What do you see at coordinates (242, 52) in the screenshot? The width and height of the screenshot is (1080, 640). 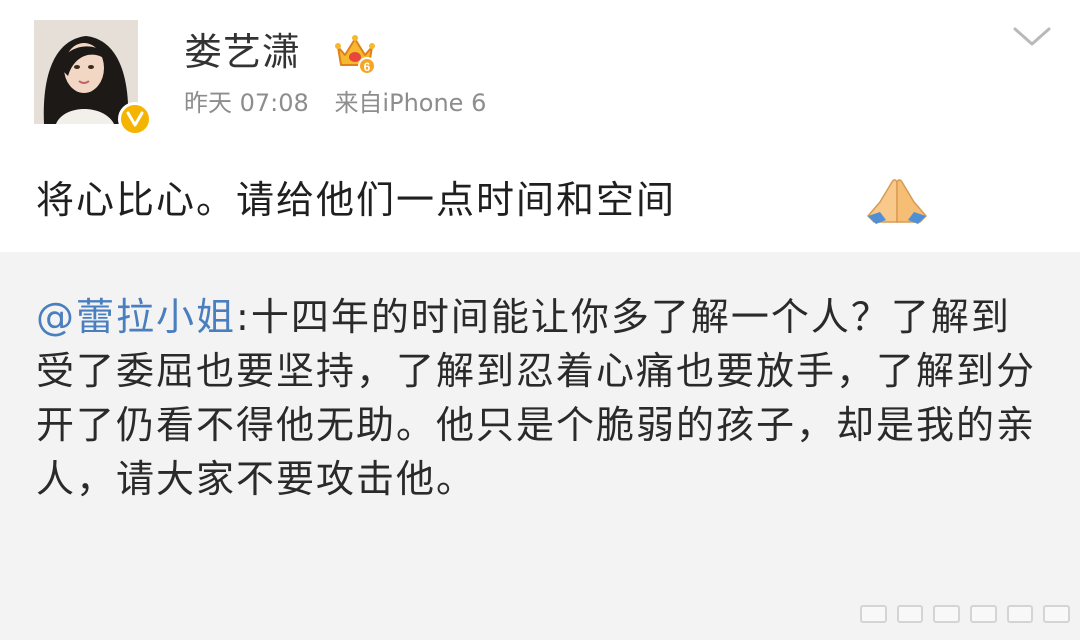 I see `username: 娄艺潇` at bounding box center [242, 52].